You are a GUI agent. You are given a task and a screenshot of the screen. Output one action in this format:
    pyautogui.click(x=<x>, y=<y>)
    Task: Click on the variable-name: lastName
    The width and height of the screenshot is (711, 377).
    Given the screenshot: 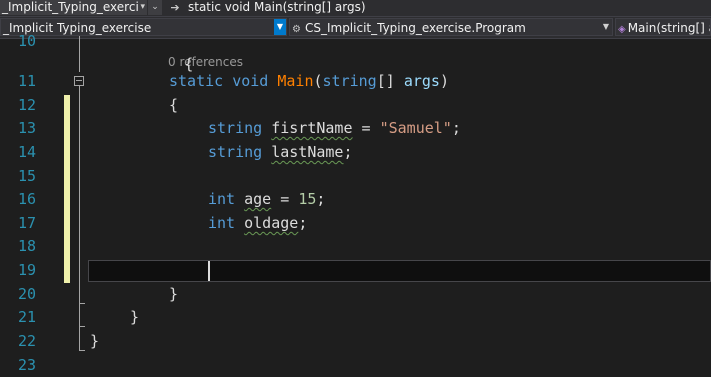 What is the action you would take?
    pyautogui.click(x=307, y=152)
    